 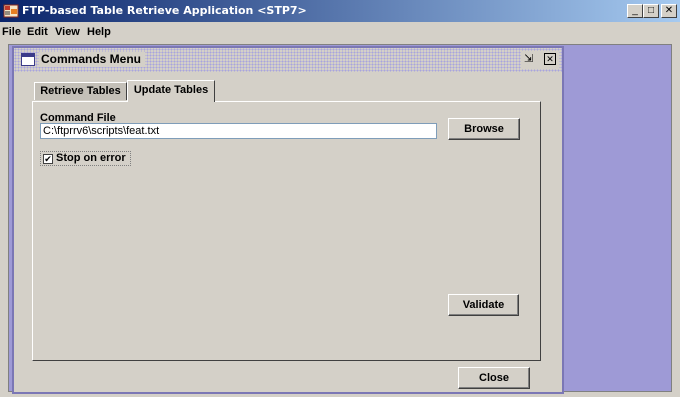 I want to click on menu-bar: File Edit View Help, so click(x=340, y=33).